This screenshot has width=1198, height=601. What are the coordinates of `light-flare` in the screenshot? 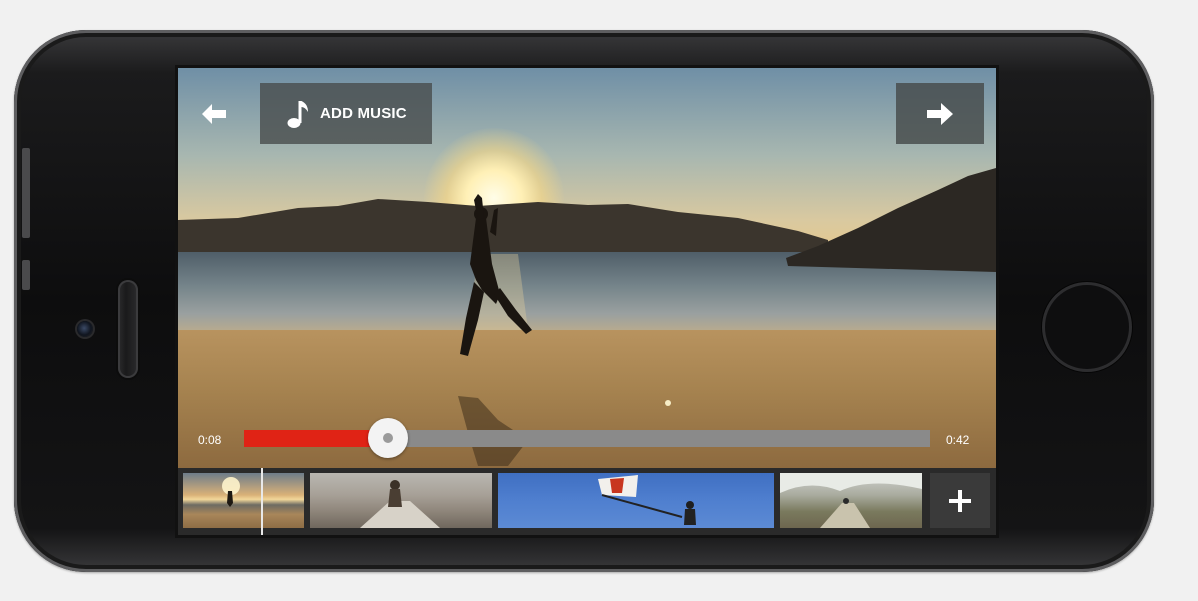 It's located at (668, 403).